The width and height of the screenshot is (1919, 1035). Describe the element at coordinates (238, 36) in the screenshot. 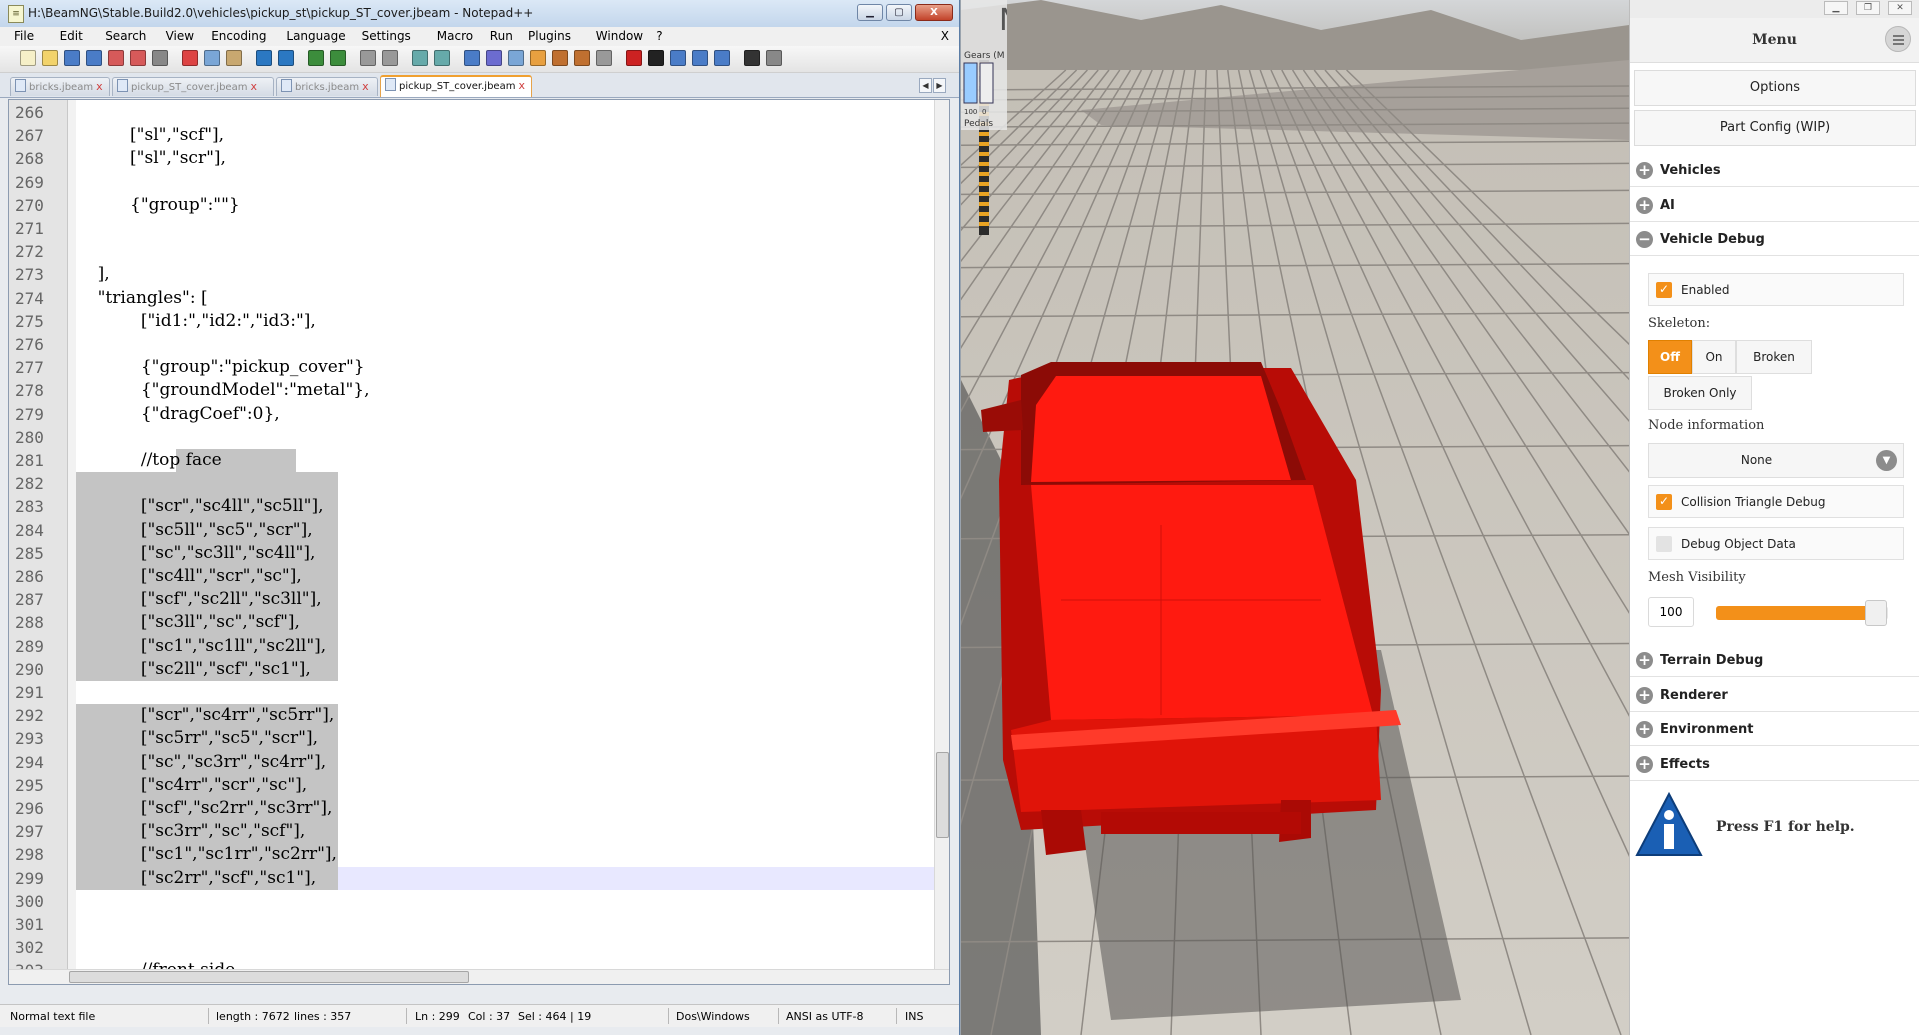

I see `menu-encoding: Encoding` at that location.